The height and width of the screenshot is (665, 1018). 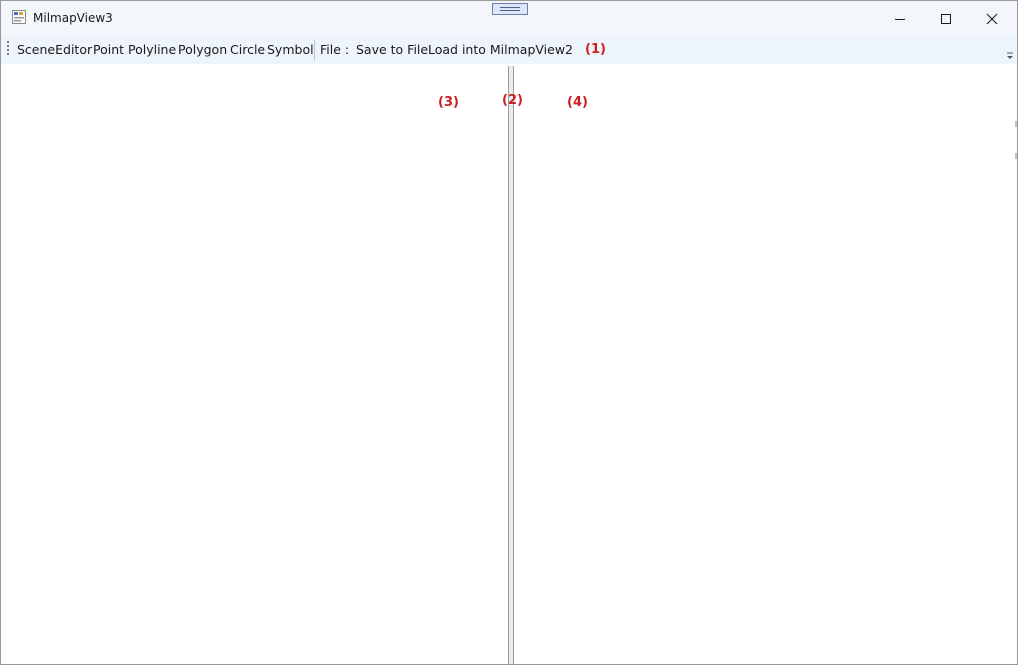 I want to click on load-into-milmapview2-button: Load into MilmapView2, so click(x=500, y=50).